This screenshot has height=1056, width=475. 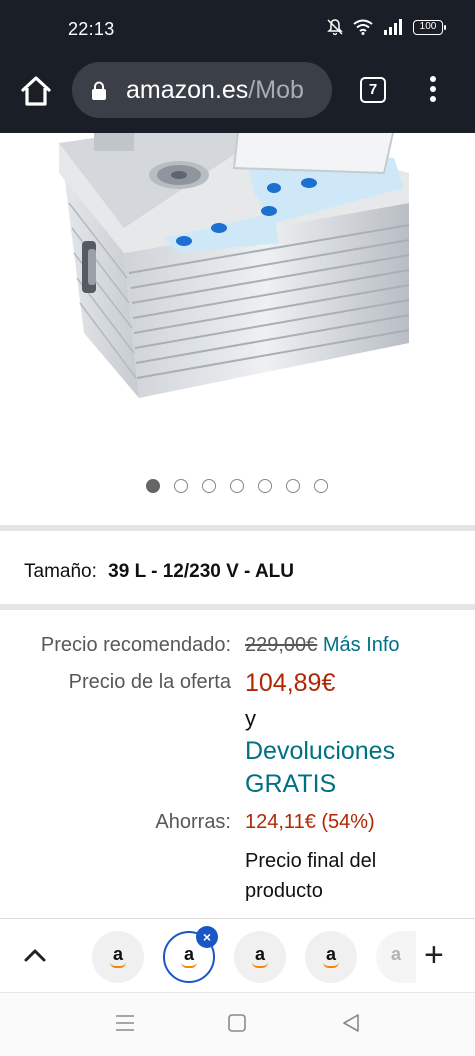 What do you see at coordinates (320, 768) in the screenshot?
I see `free-returns-link: Devoluciones GRATIS` at bounding box center [320, 768].